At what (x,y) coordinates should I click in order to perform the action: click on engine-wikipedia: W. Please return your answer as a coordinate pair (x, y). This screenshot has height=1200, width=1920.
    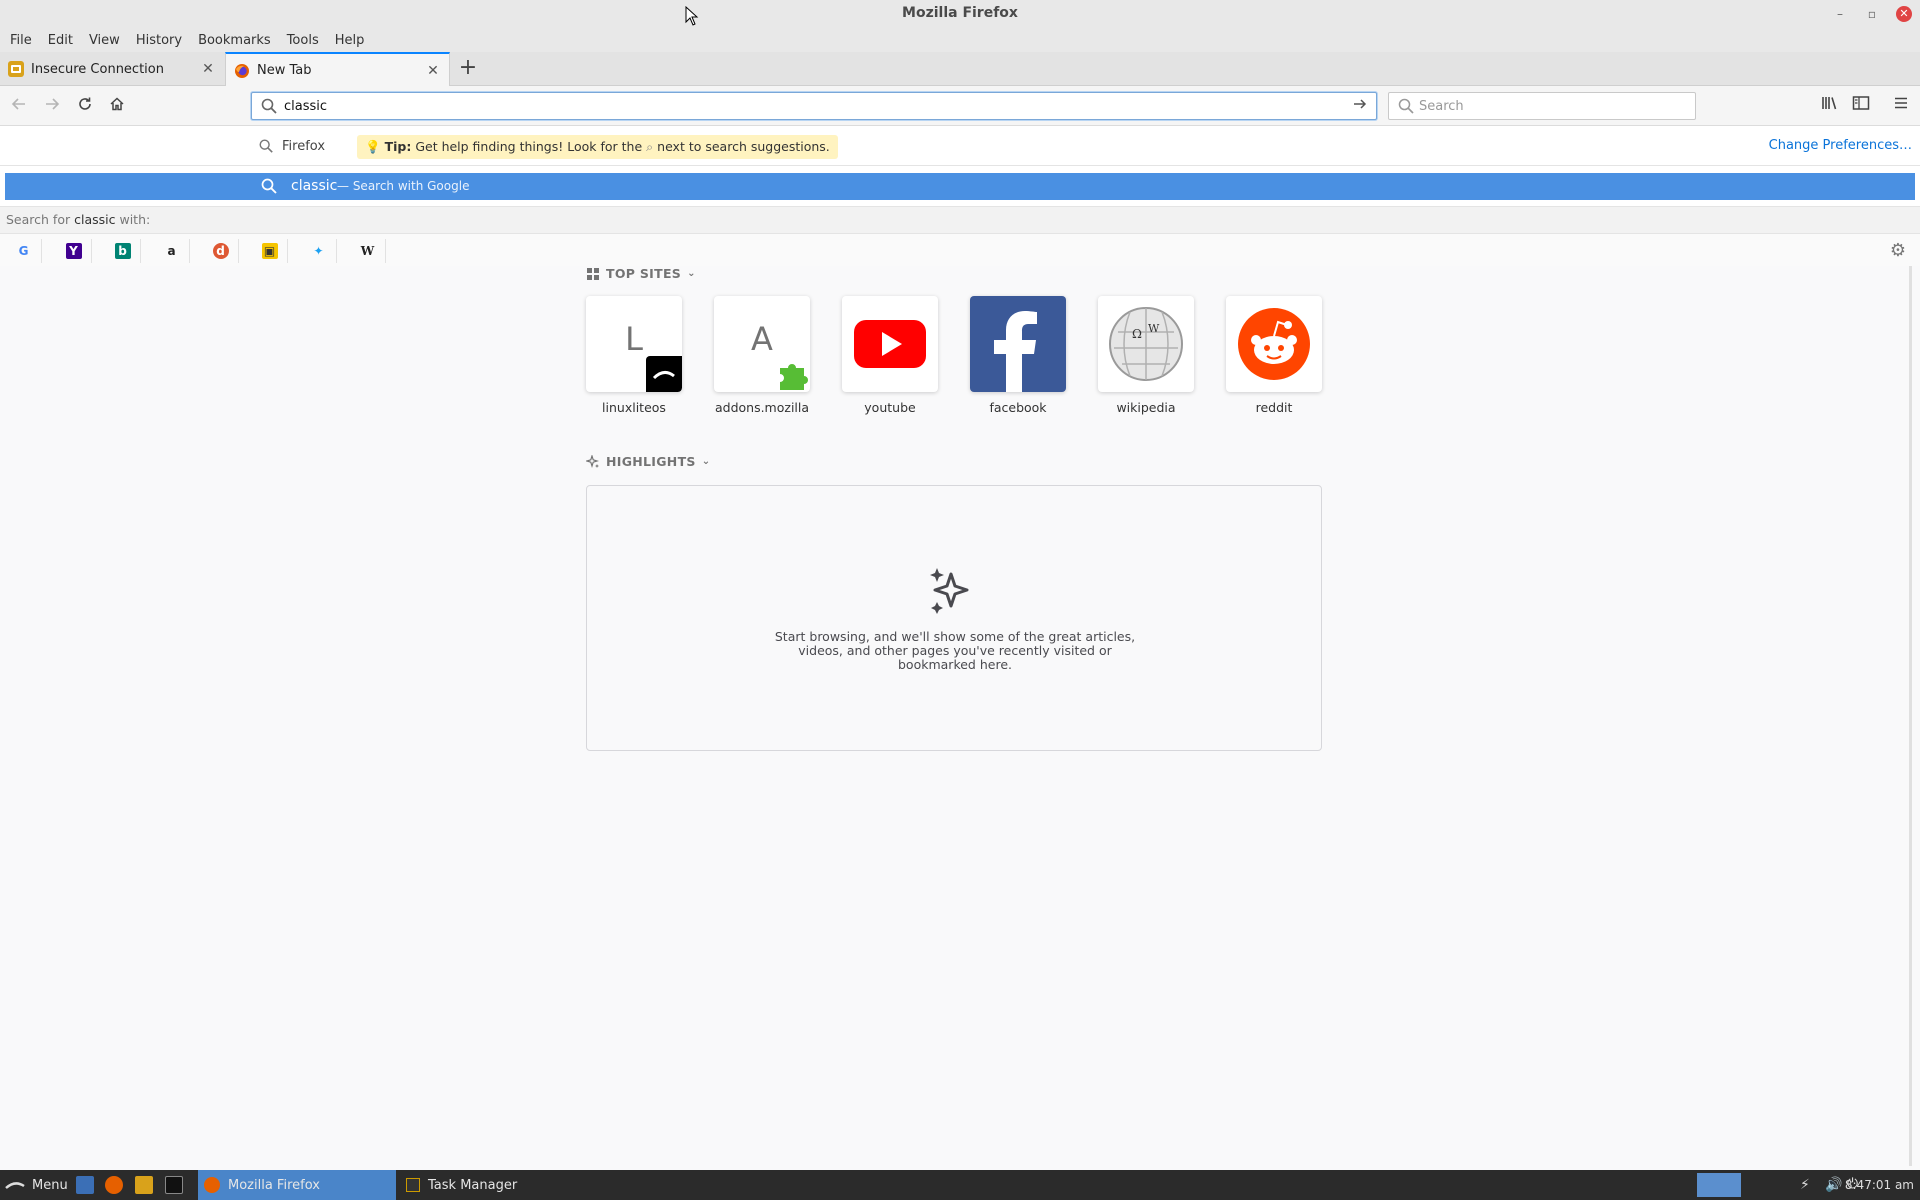
    Looking at the image, I should click on (368, 251).